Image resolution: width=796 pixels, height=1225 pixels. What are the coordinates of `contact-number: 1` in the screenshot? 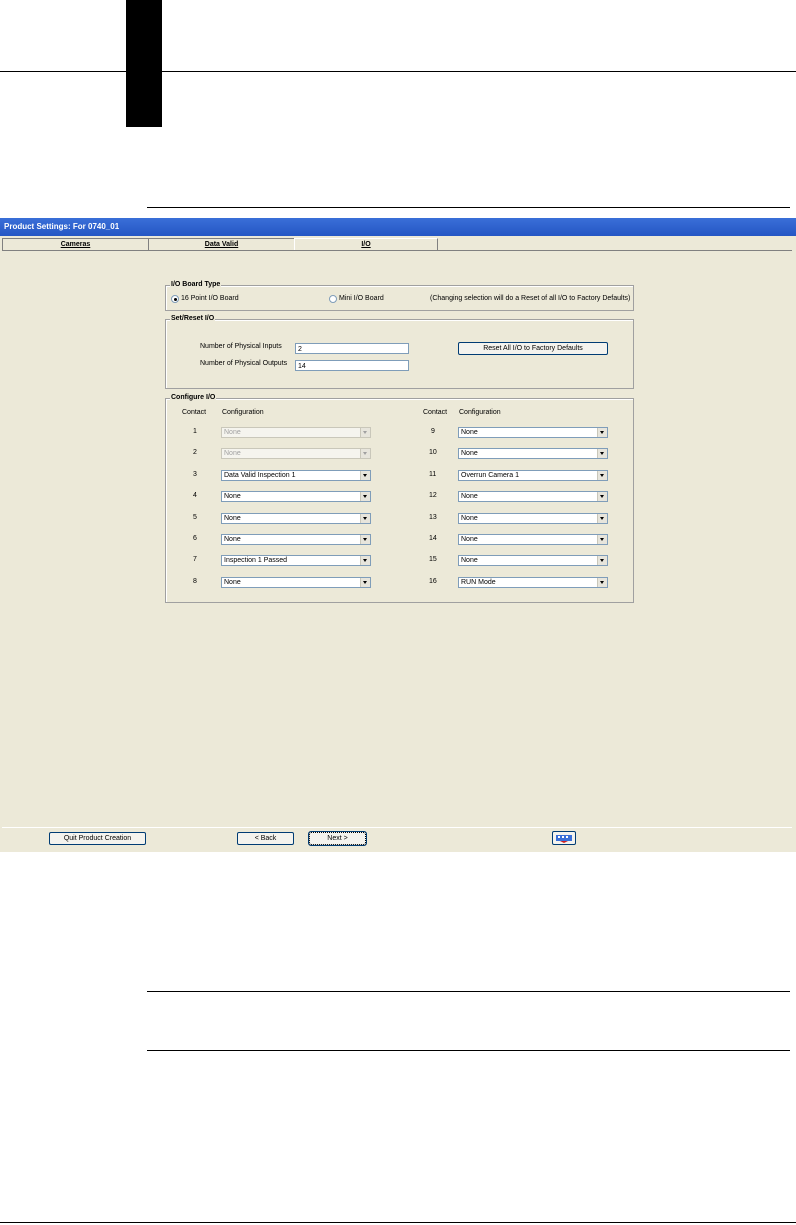 It's located at (195, 431).